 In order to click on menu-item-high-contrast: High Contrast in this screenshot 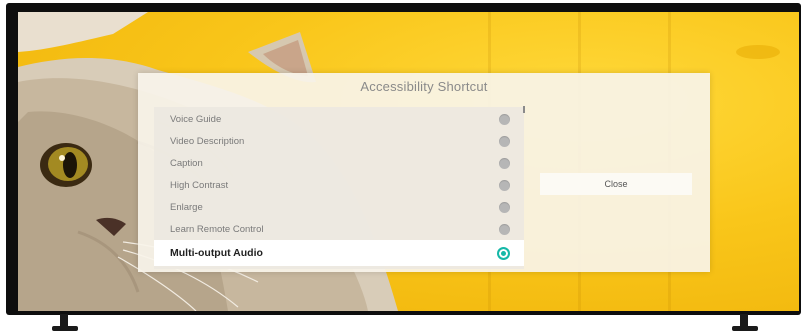, I will do `click(339, 185)`.